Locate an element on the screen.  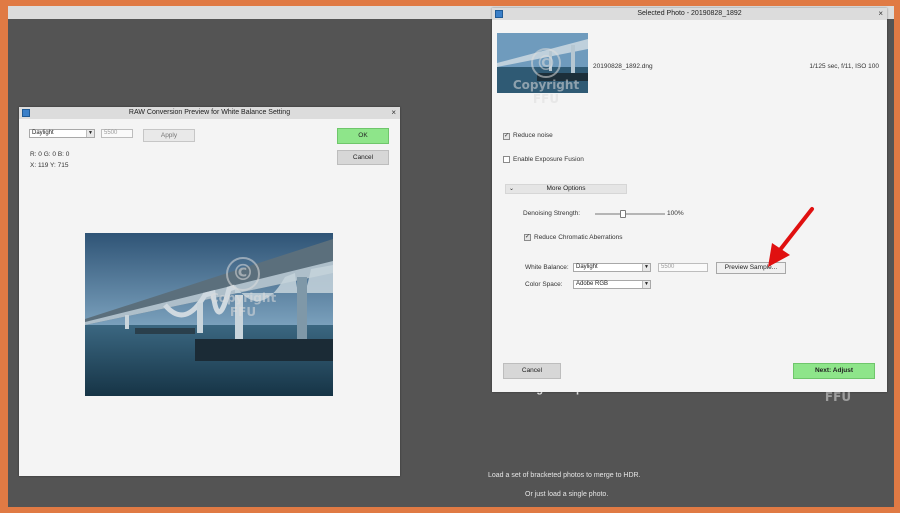
load-hint-line2: Or just load a single photo. is located at coordinates (567, 494).